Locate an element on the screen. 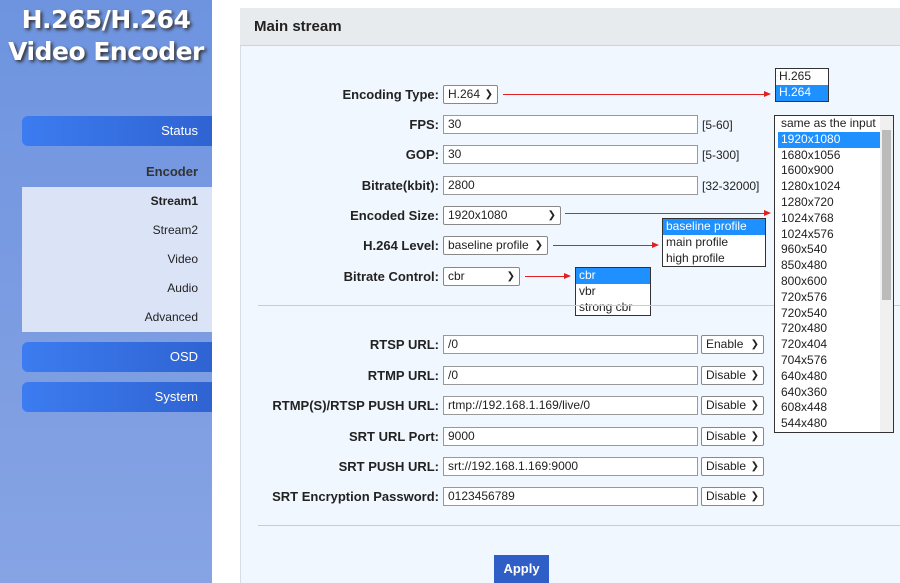 Image resolution: width=900 pixels, height=583 pixels. fps-input: 30 is located at coordinates (570, 124).